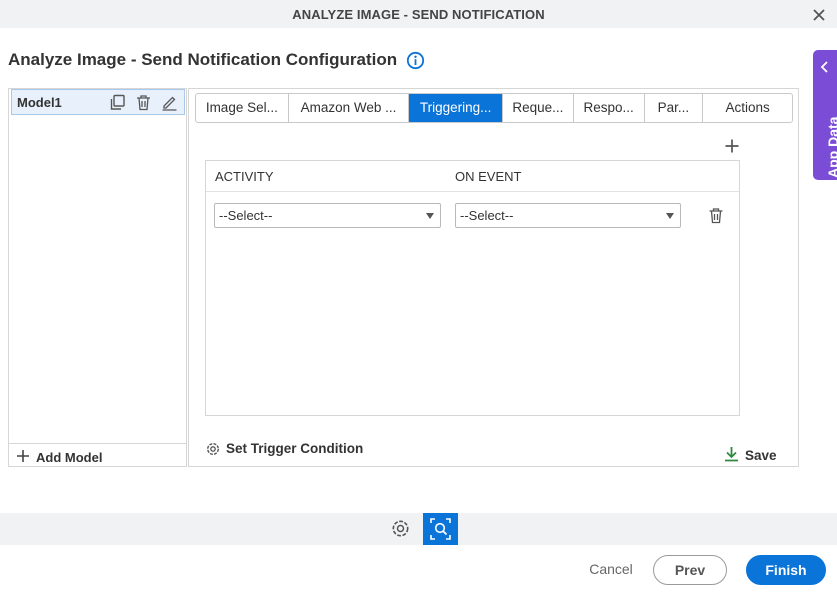 The width and height of the screenshot is (837, 592). What do you see at coordinates (761, 455) in the screenshot?
I see `save-label: Save` at bounding box center [761, 455].